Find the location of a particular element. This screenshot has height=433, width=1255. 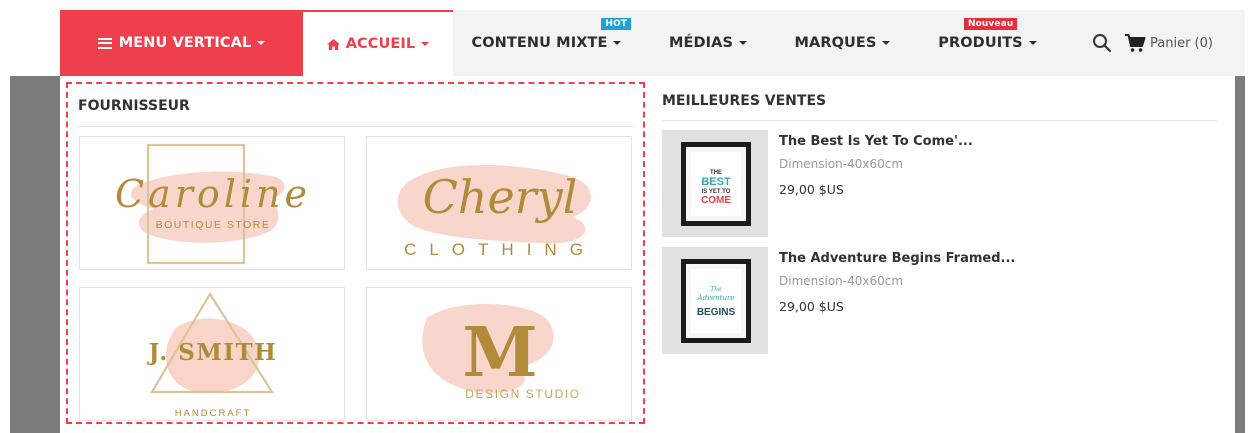

supplier-title: FOURNISSEUR is located at coordinates (134, 106).